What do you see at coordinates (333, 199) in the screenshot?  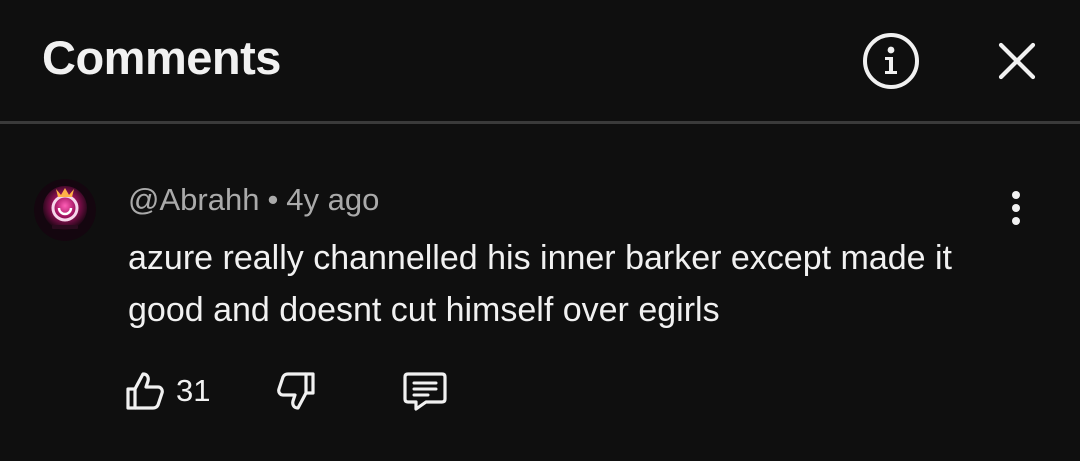 I see `comment-time: 4y ago` at bounding box center [333, 199].